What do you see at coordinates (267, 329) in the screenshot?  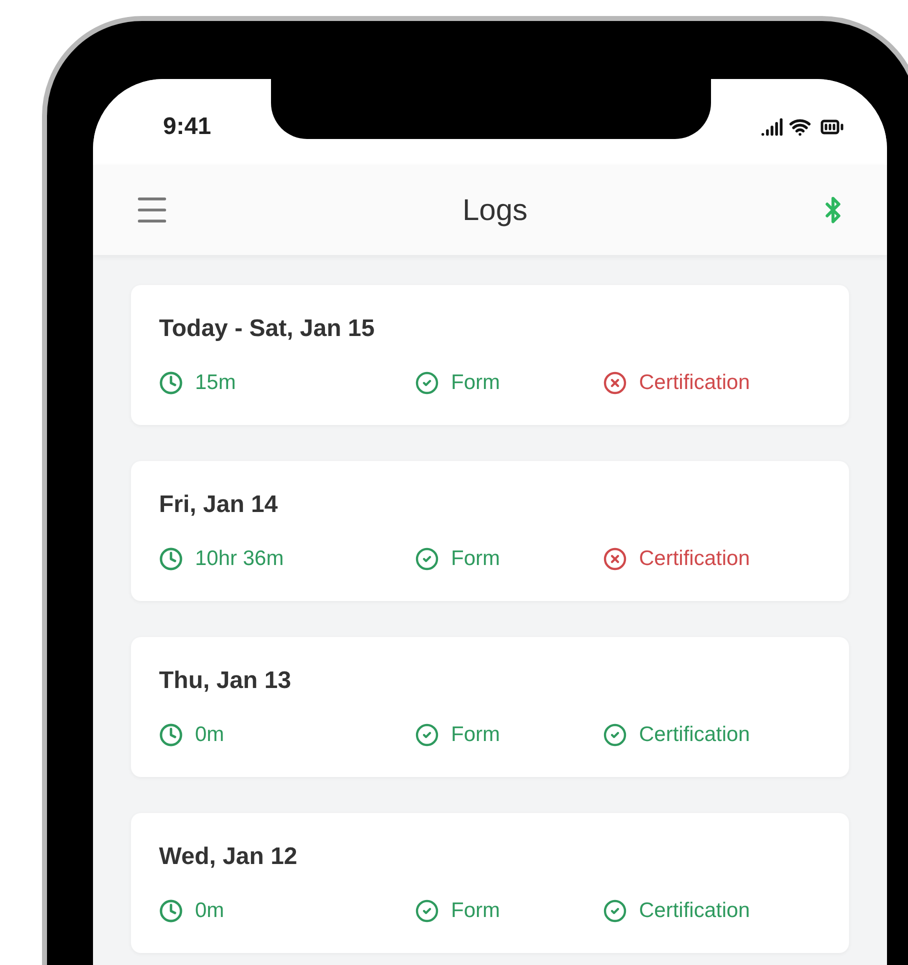 I see `log-date: Today - Sat, Jan 15` at bounding box center [267, 329].